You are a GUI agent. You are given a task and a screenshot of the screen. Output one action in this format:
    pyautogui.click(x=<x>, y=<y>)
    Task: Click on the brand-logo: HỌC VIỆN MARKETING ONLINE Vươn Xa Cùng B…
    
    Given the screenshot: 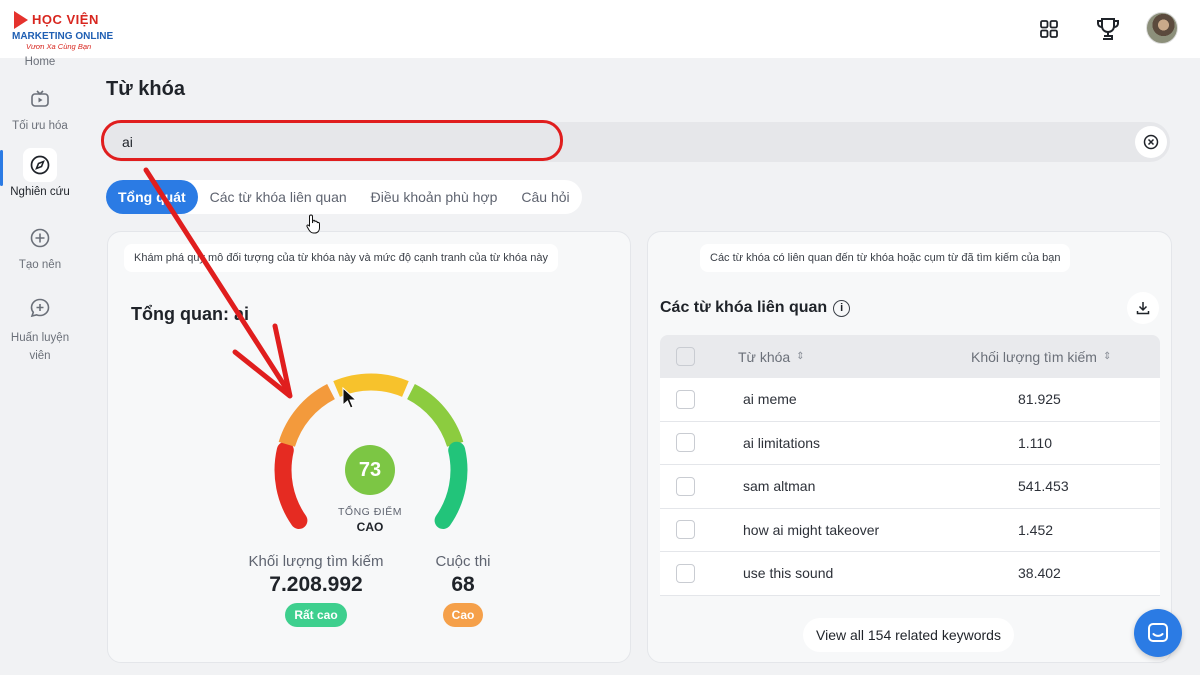 What is the action you would take?
    pyautogui.click(x=63, y=31)
    